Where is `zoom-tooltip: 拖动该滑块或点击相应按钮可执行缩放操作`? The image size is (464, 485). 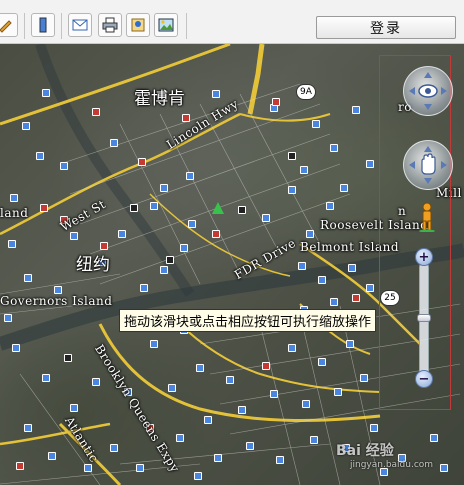 zoom-tooltip: 拖动该滑块或点击相应按钮可执行缩放操作 is located at coordinates (248, 320).